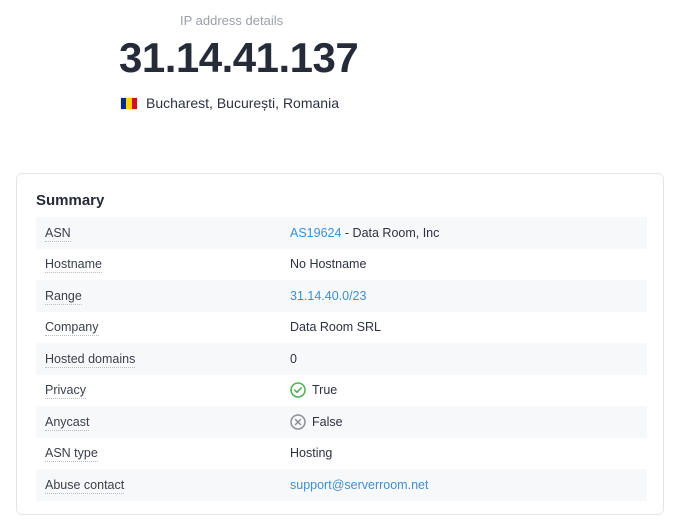 The height and width of the screenshot is (528, 680). What do you see at coordinates (468, 485) in the screenshot?
I see `abuse-contact-value: support@serverroom.net` at bounding box center [468, 485].